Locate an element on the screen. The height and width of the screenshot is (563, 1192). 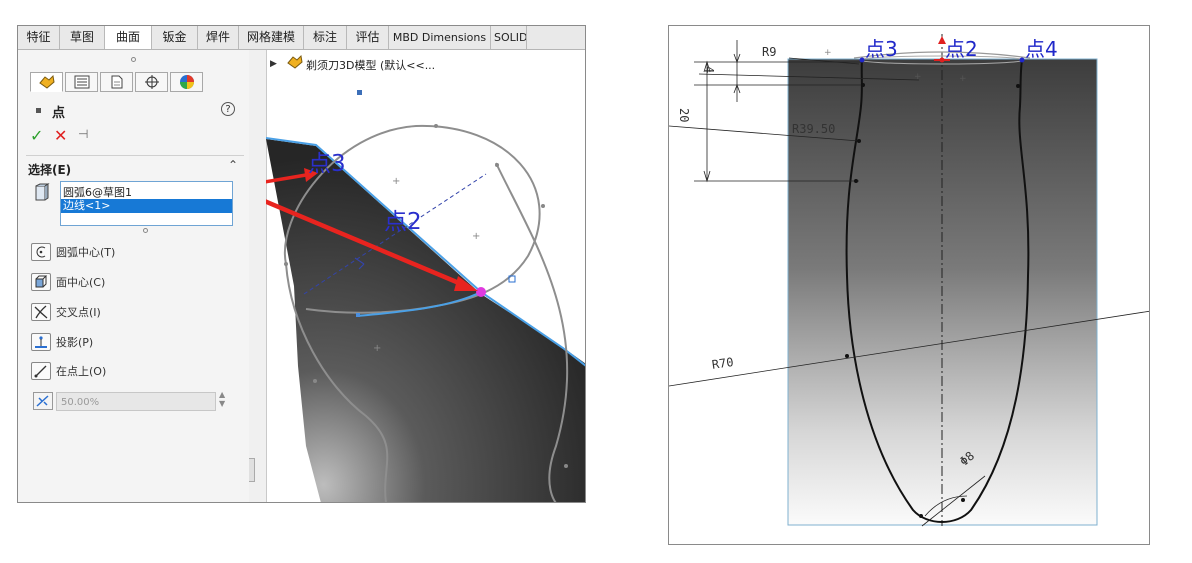
part-icon is located at coordinates (295, 61).